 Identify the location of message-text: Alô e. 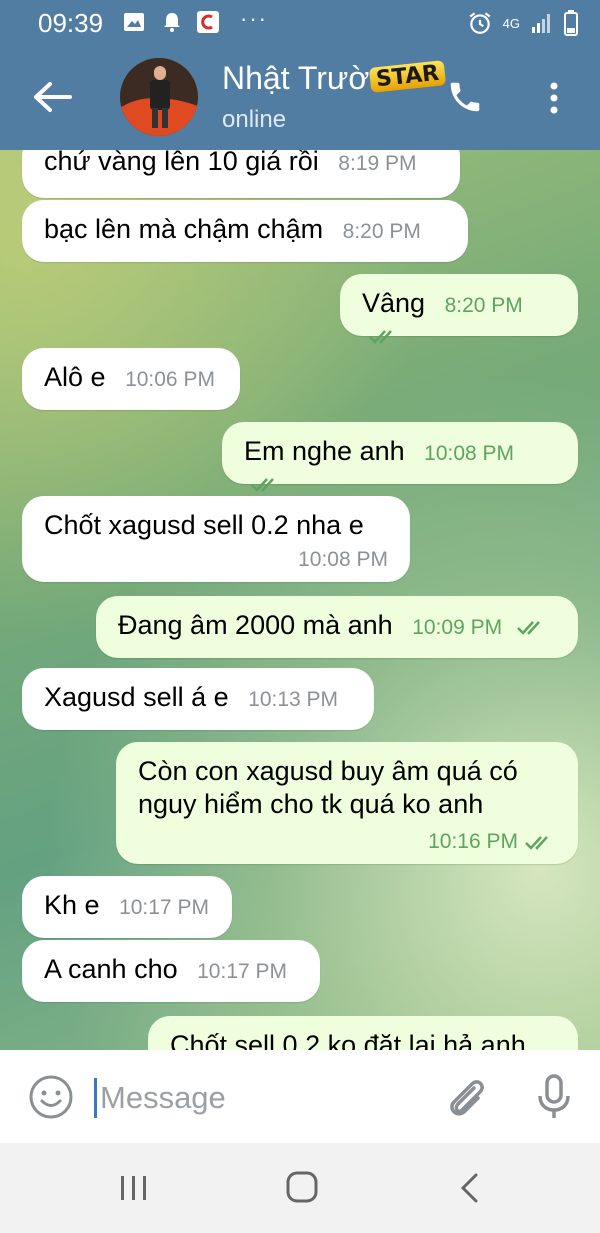
(75, 377).